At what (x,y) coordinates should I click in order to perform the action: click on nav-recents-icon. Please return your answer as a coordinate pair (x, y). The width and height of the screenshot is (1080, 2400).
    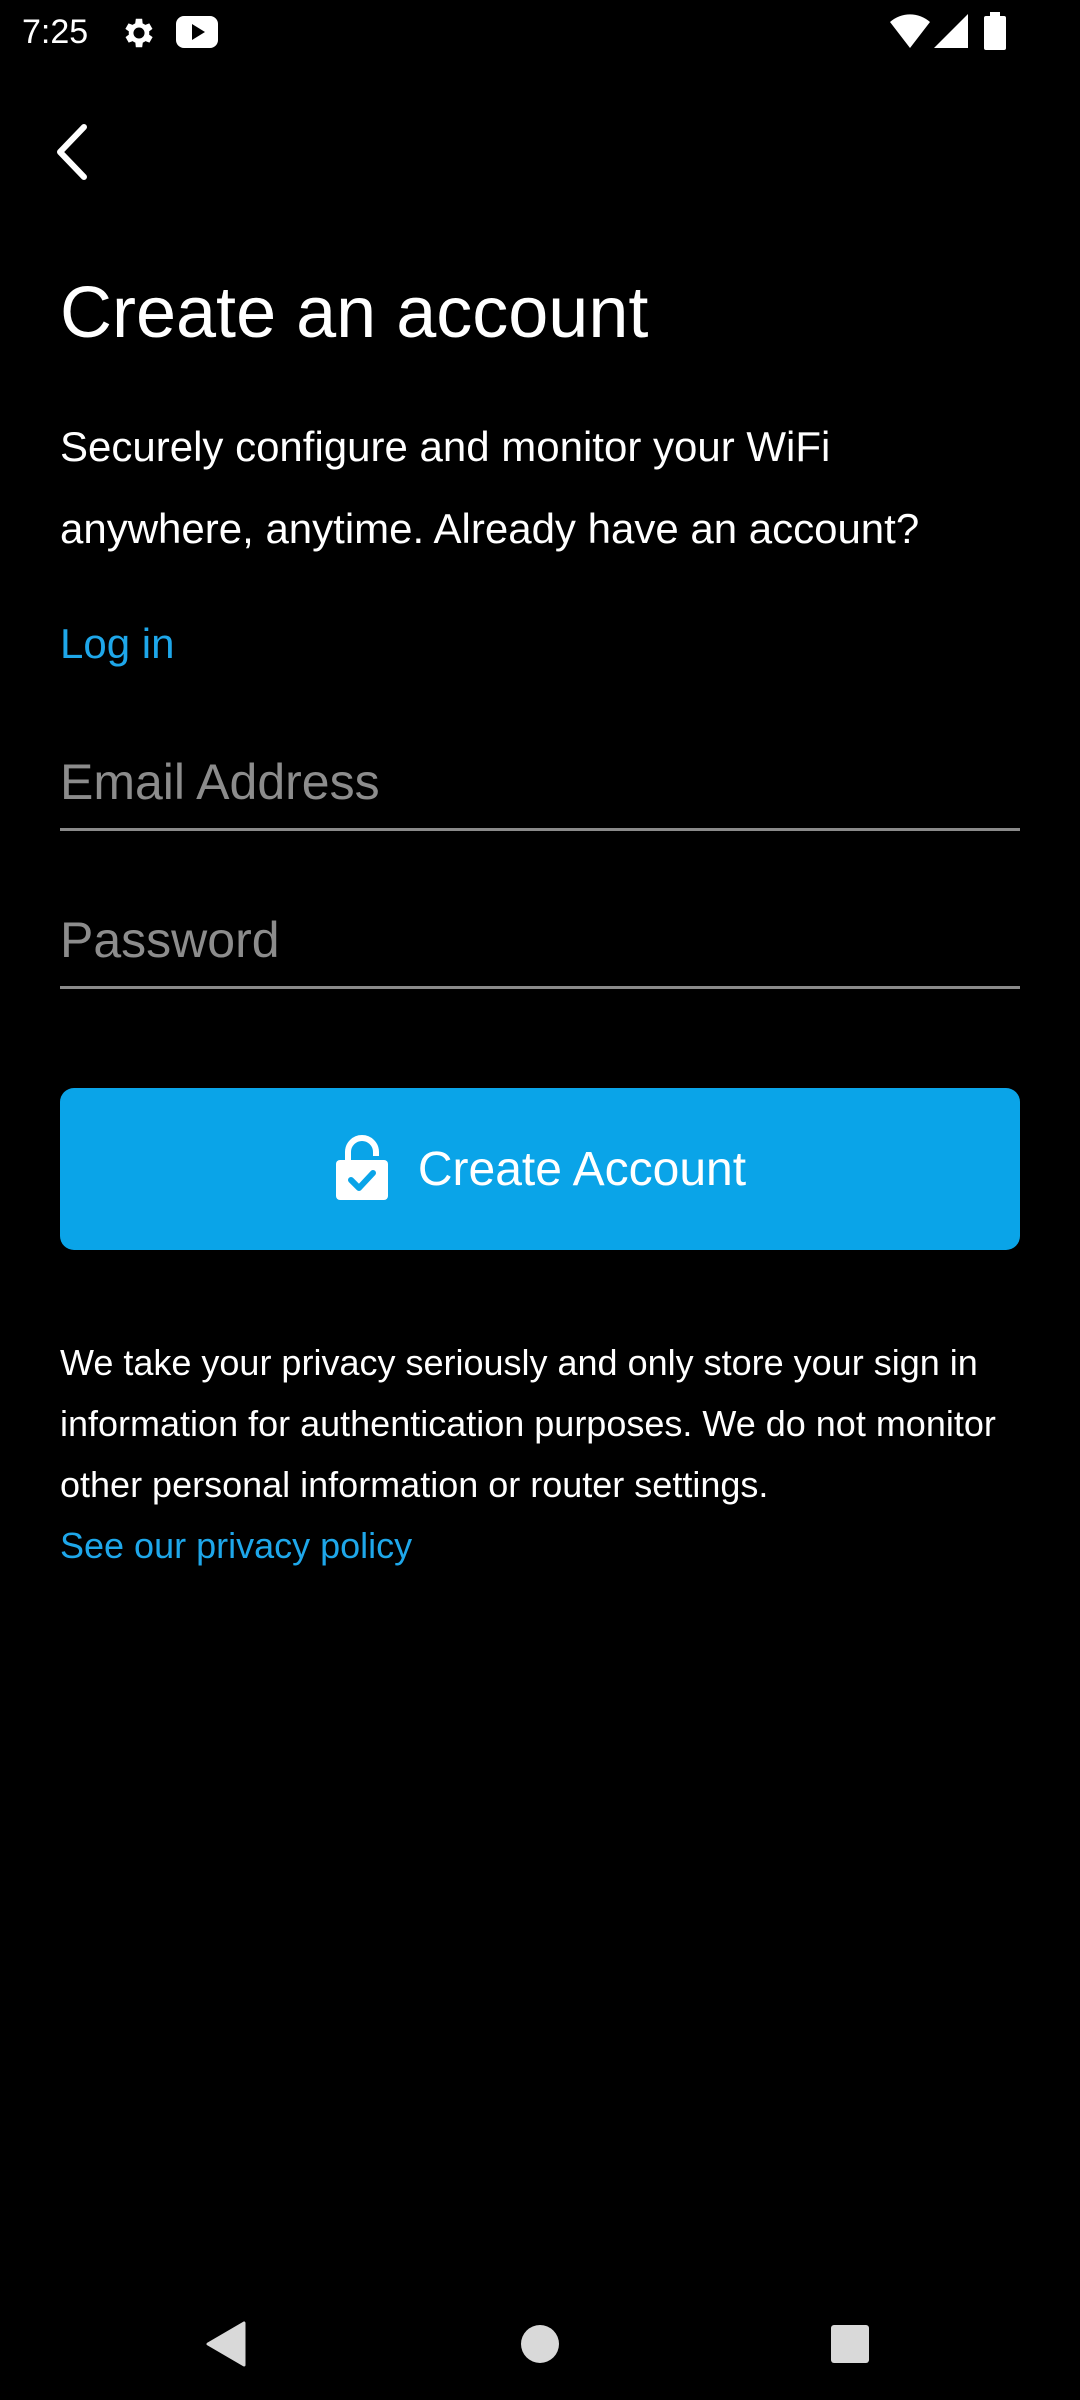
    Looking at the image, I should click on (850, 2346).